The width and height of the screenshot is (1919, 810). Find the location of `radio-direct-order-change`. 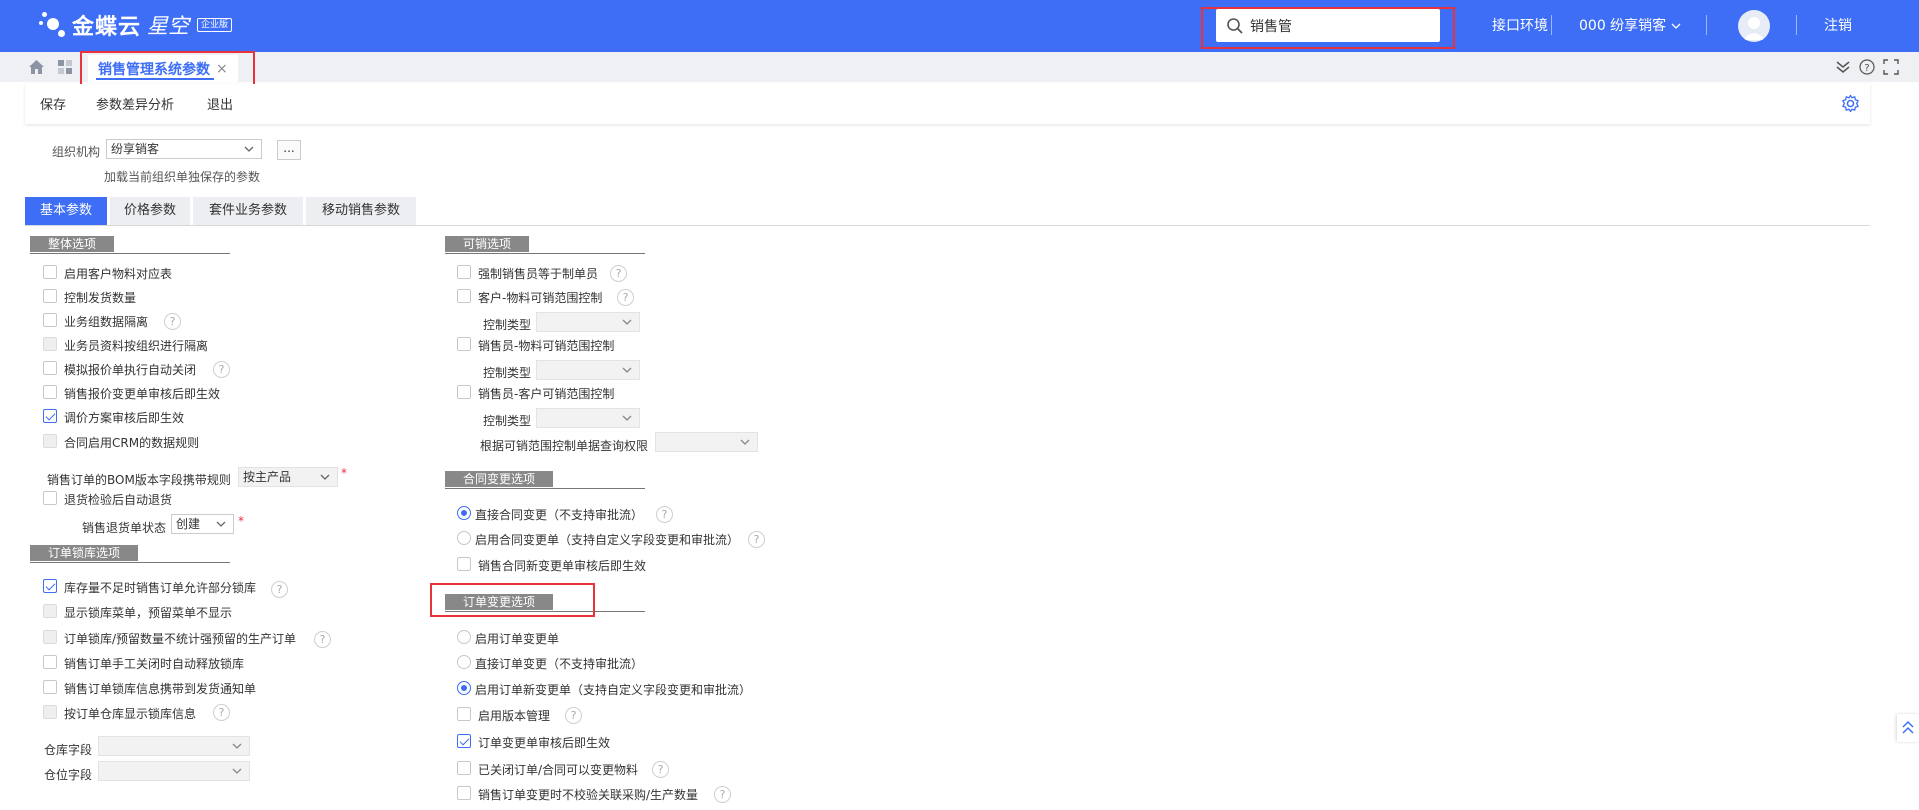

radio-direct-order-change is located at coordinates (464, 662).